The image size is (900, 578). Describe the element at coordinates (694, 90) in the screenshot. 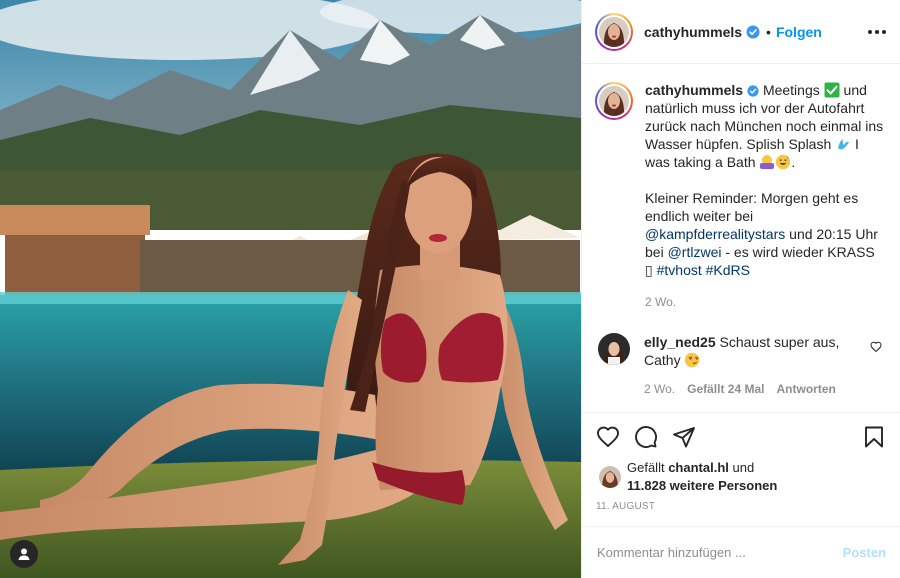

I see `caption-username: cathyhummels` at that location.